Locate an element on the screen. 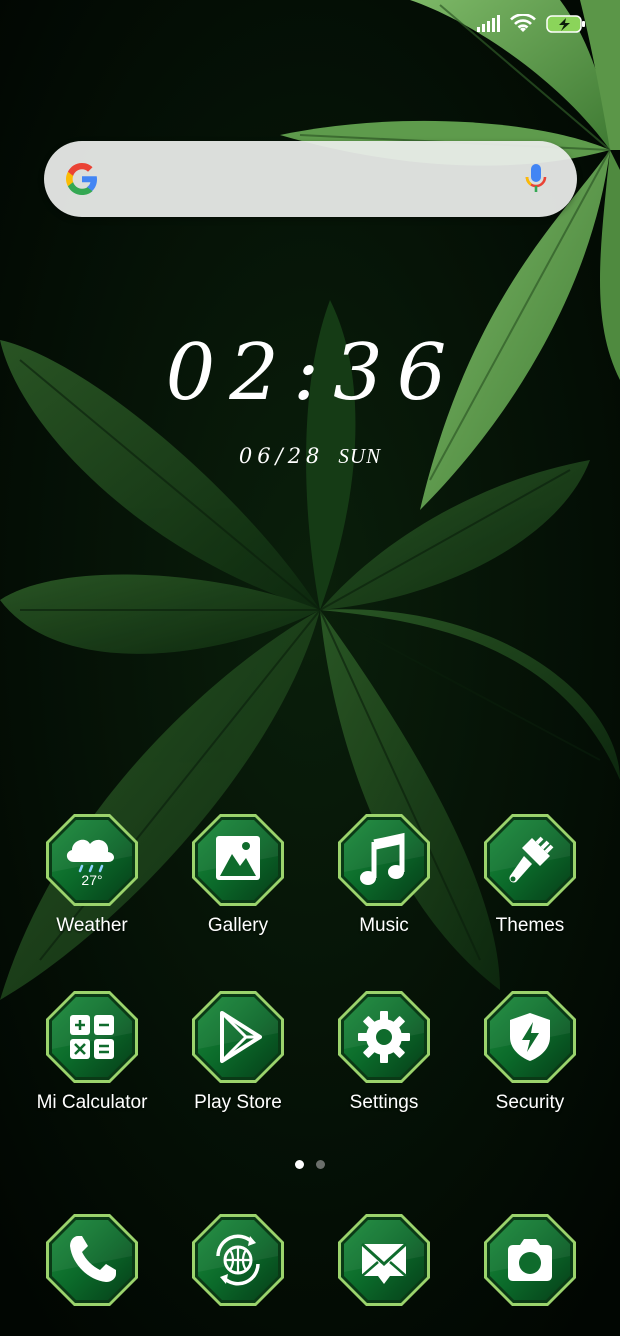 The height and width of the screenshot is (1336, 620). page-indicator is located at coordinates (310, 1164).